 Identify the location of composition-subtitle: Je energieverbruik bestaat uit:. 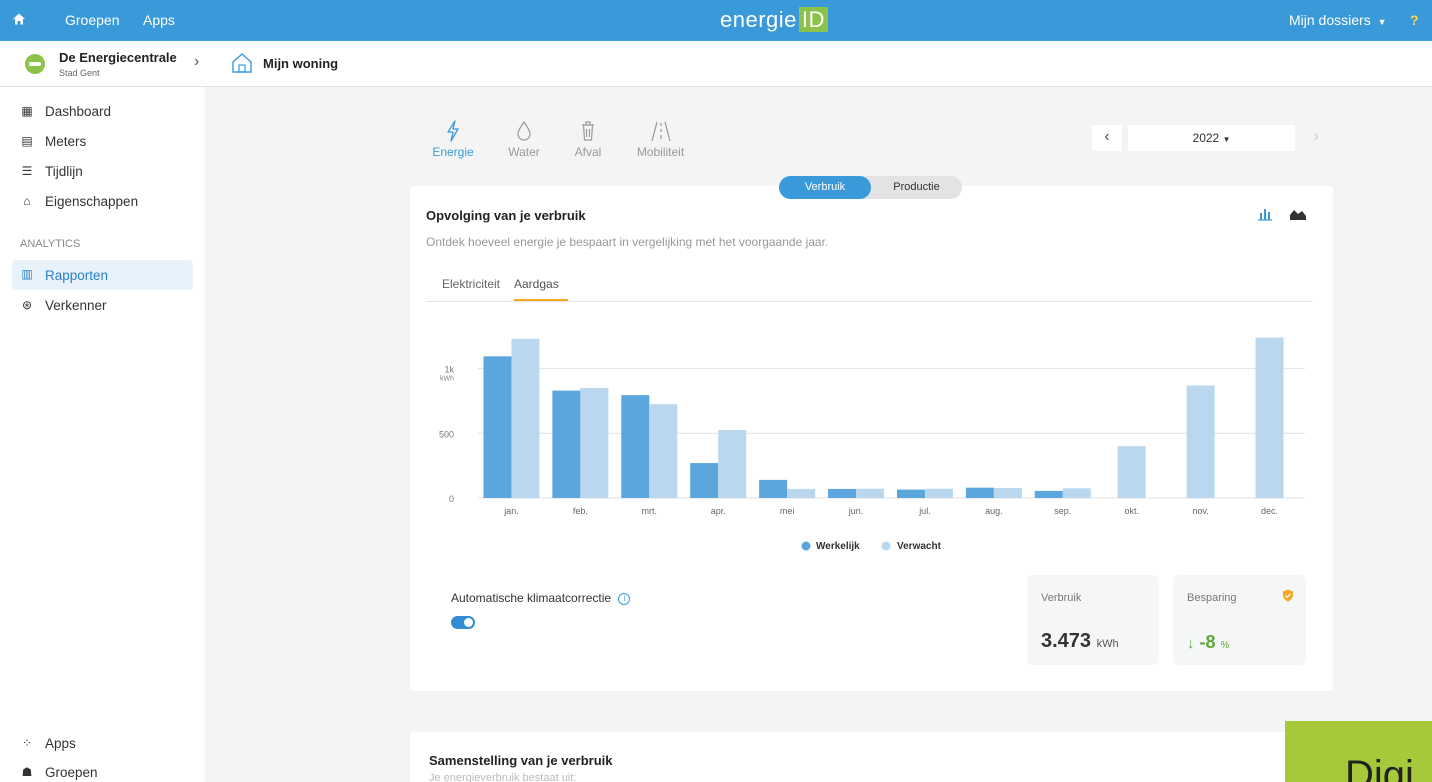
(503, 777).